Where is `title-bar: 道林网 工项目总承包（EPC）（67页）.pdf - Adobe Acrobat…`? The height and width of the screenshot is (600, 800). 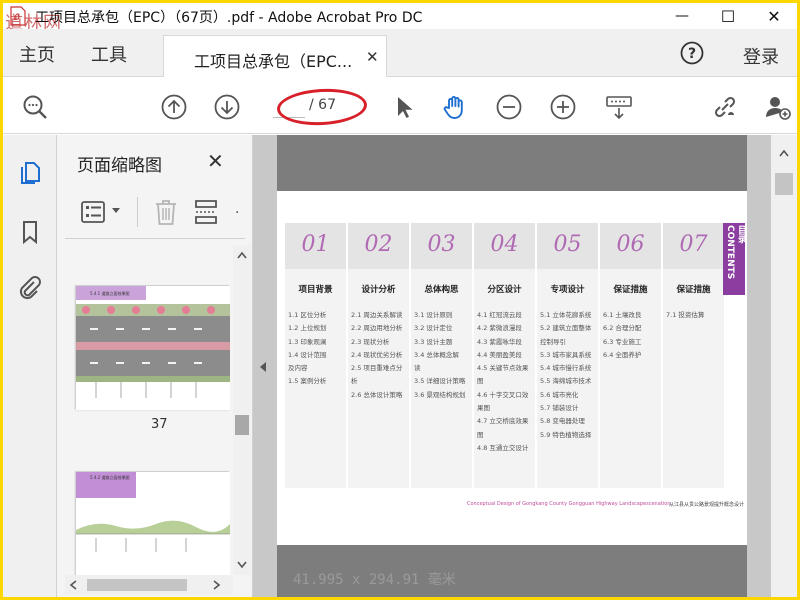
title-bar: 道林网 工项目总承包（EPC）（67页）.pdf - Adobe Acrobat… is located at coordinates (400, 18).